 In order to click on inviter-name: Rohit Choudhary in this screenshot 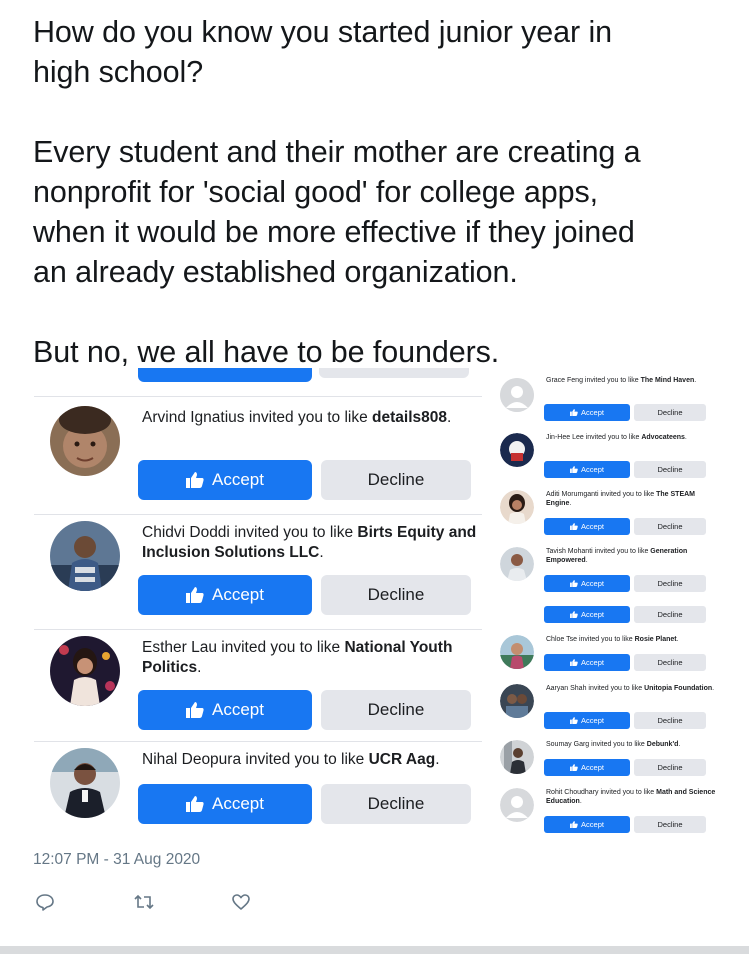, I will do `click(572, 792)`.